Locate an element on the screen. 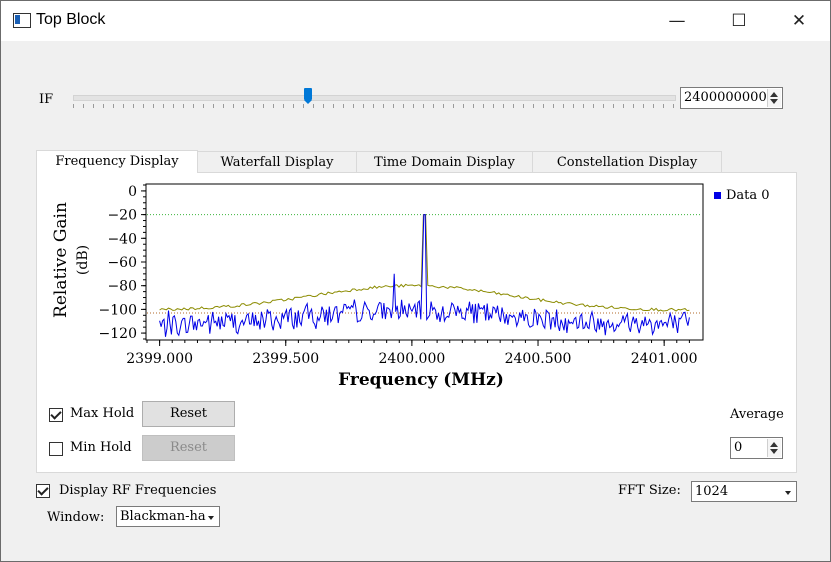 The width and height of the screenshot is (831, 562). fft-size-value: 1024 is located at coordinates (712, 491).